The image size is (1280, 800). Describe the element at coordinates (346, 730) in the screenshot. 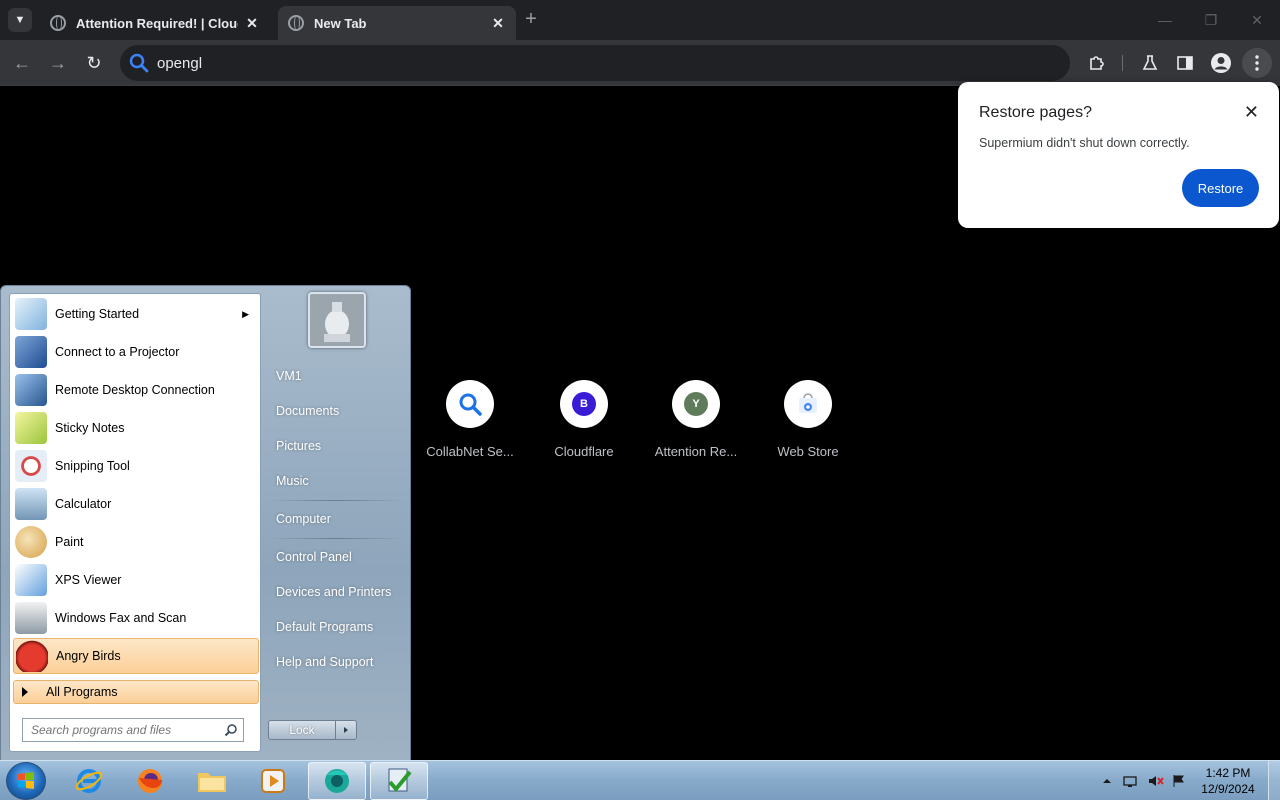

I see `shutdown-options-button` at that location.